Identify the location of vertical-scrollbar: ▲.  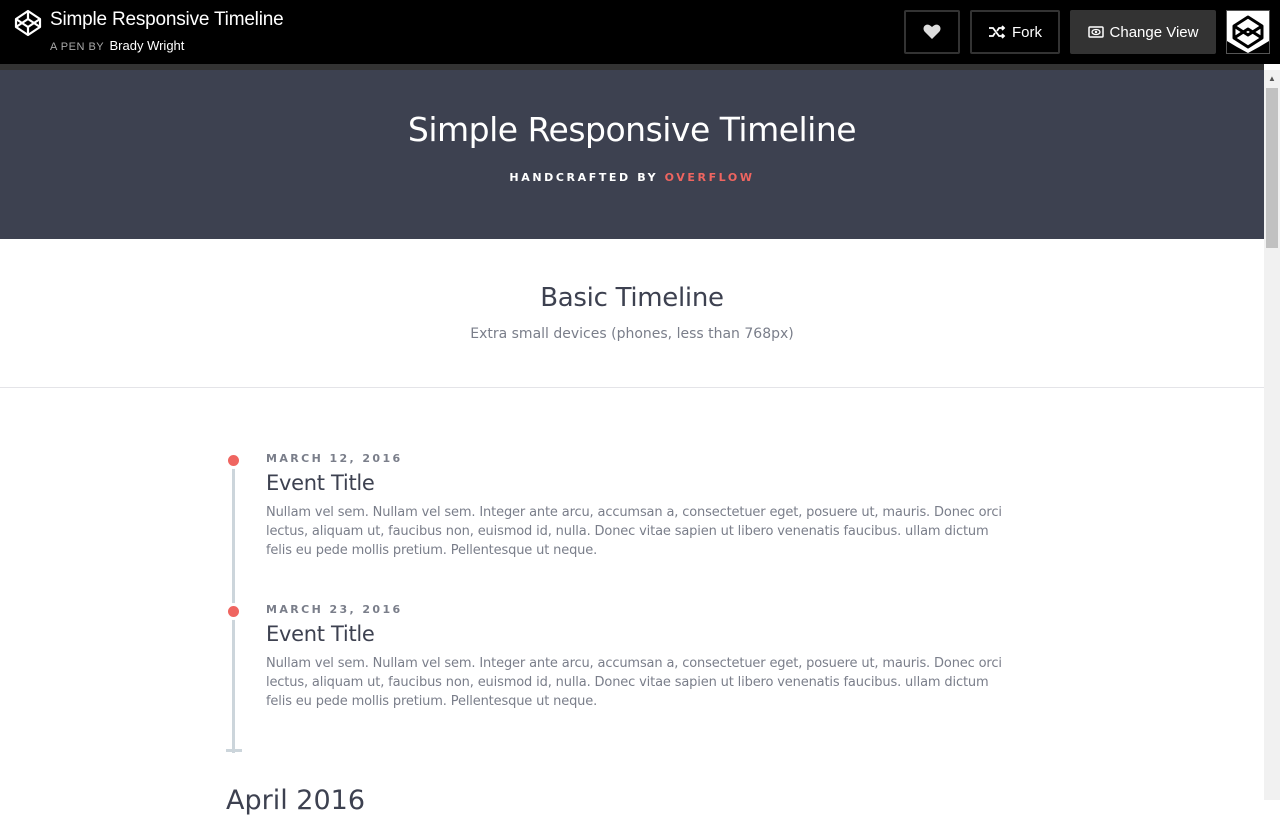
(1272, 435).